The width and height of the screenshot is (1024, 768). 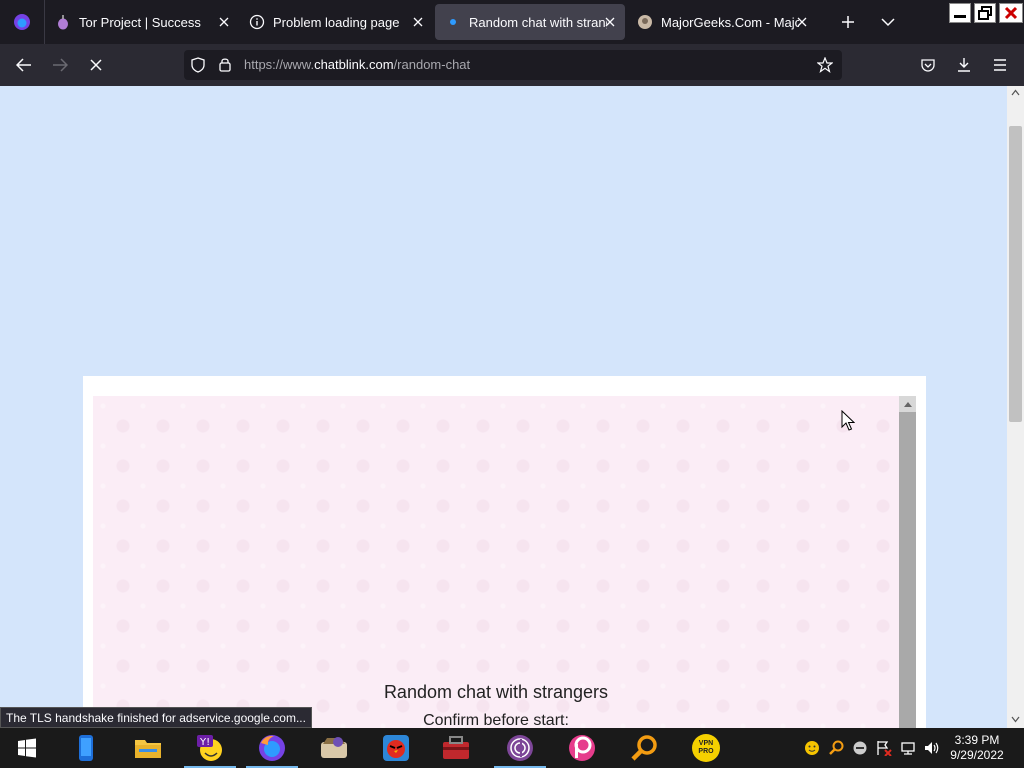 I want to click on clock-time: 3:39 PM, so click(x=977, y=740).